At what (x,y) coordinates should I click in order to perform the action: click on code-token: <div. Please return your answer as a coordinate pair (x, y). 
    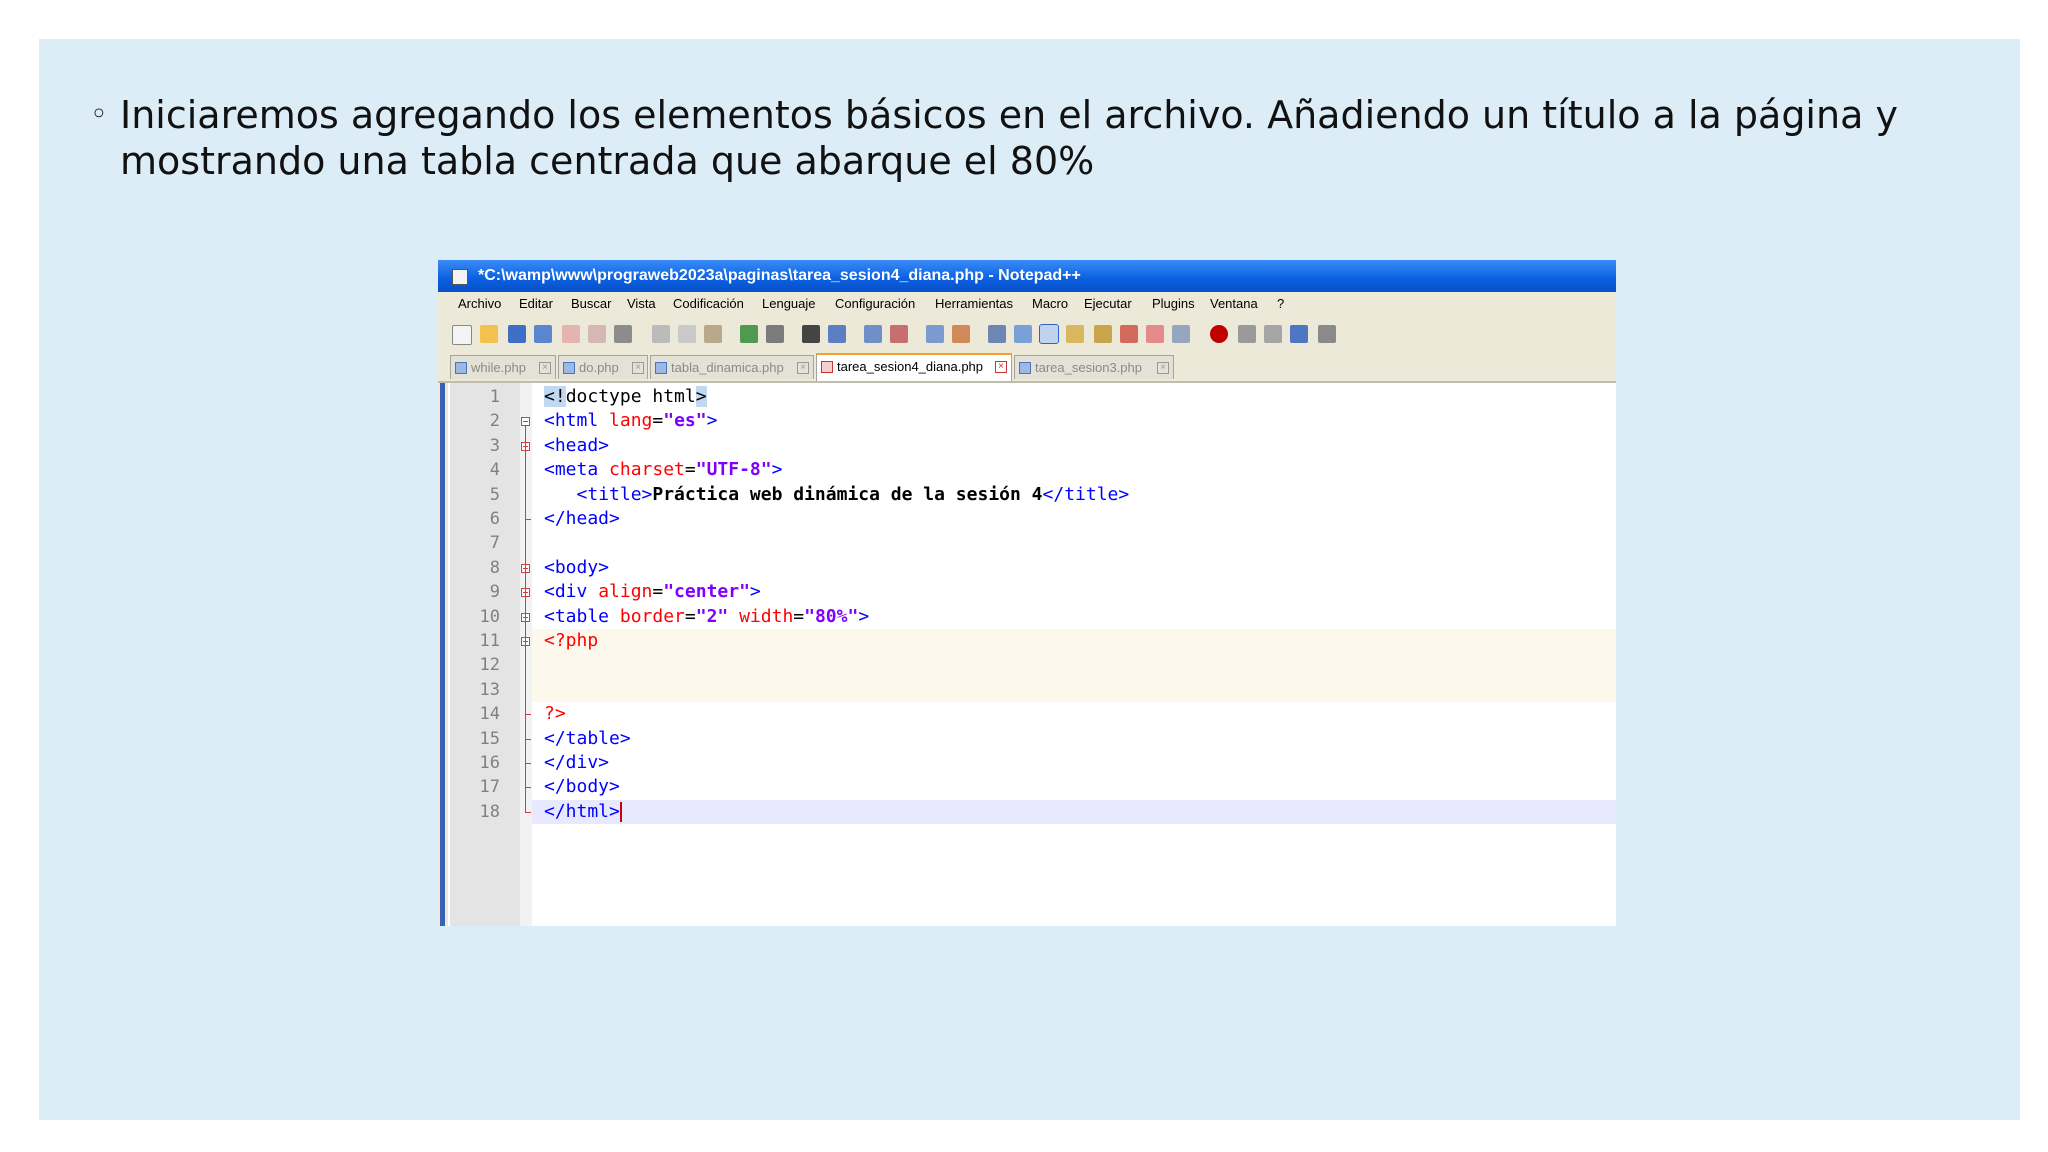
    Looking at the image, I should click on (571, 592).